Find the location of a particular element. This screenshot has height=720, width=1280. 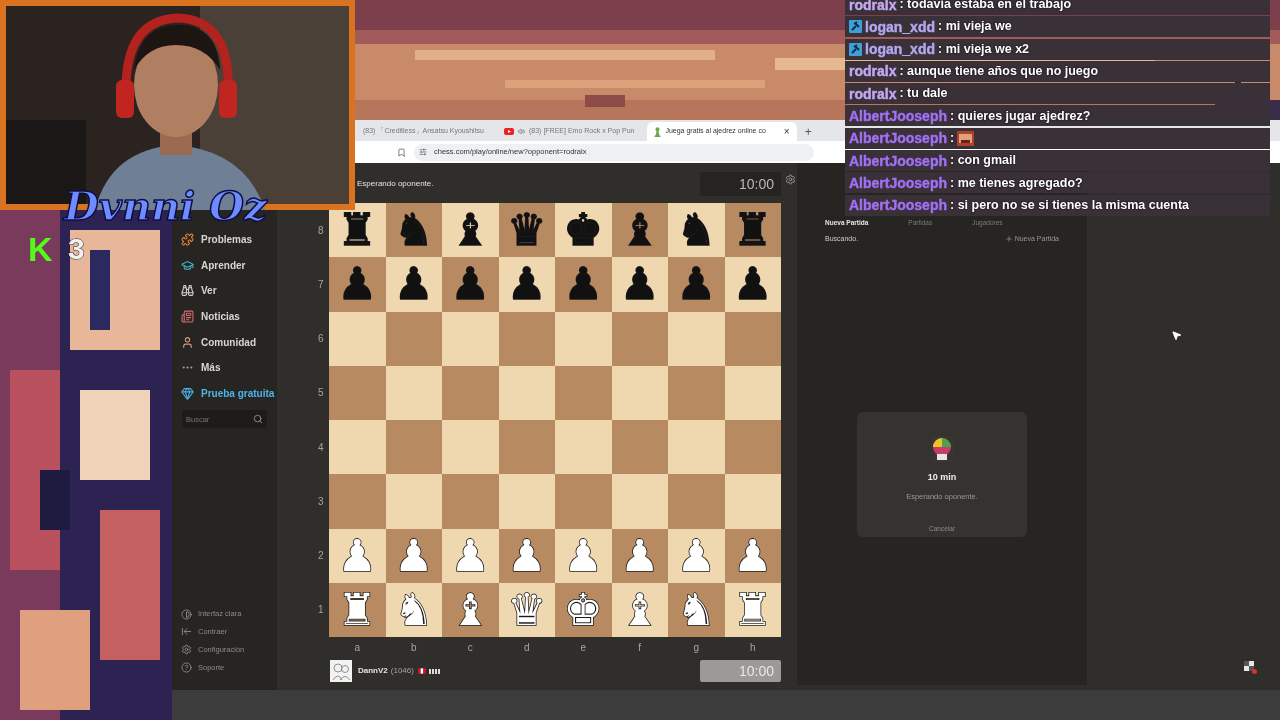

rank-label: 5 is located at coordinates (321, 393).